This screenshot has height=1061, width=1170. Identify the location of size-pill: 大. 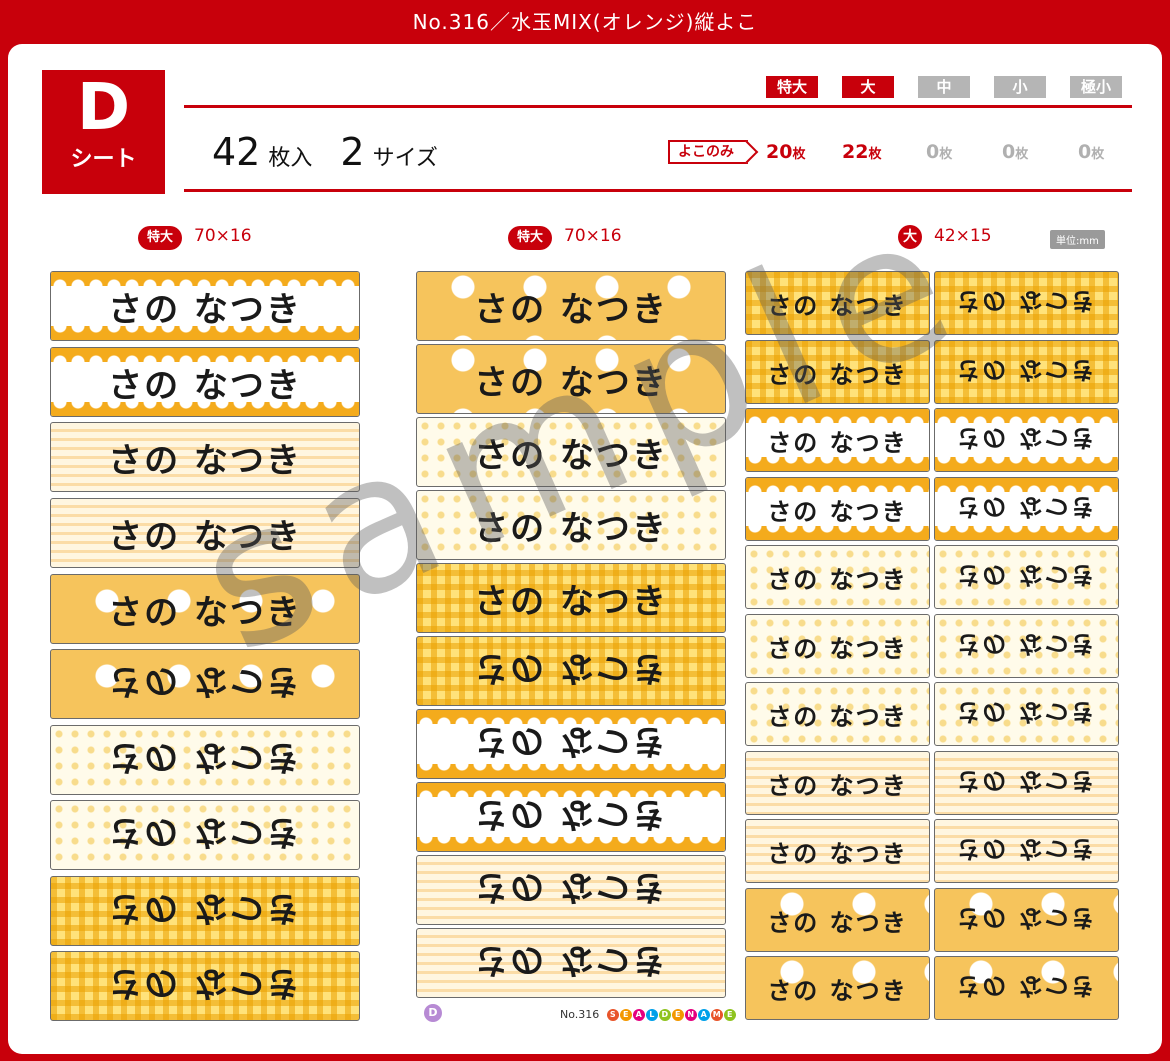
(910, 237).